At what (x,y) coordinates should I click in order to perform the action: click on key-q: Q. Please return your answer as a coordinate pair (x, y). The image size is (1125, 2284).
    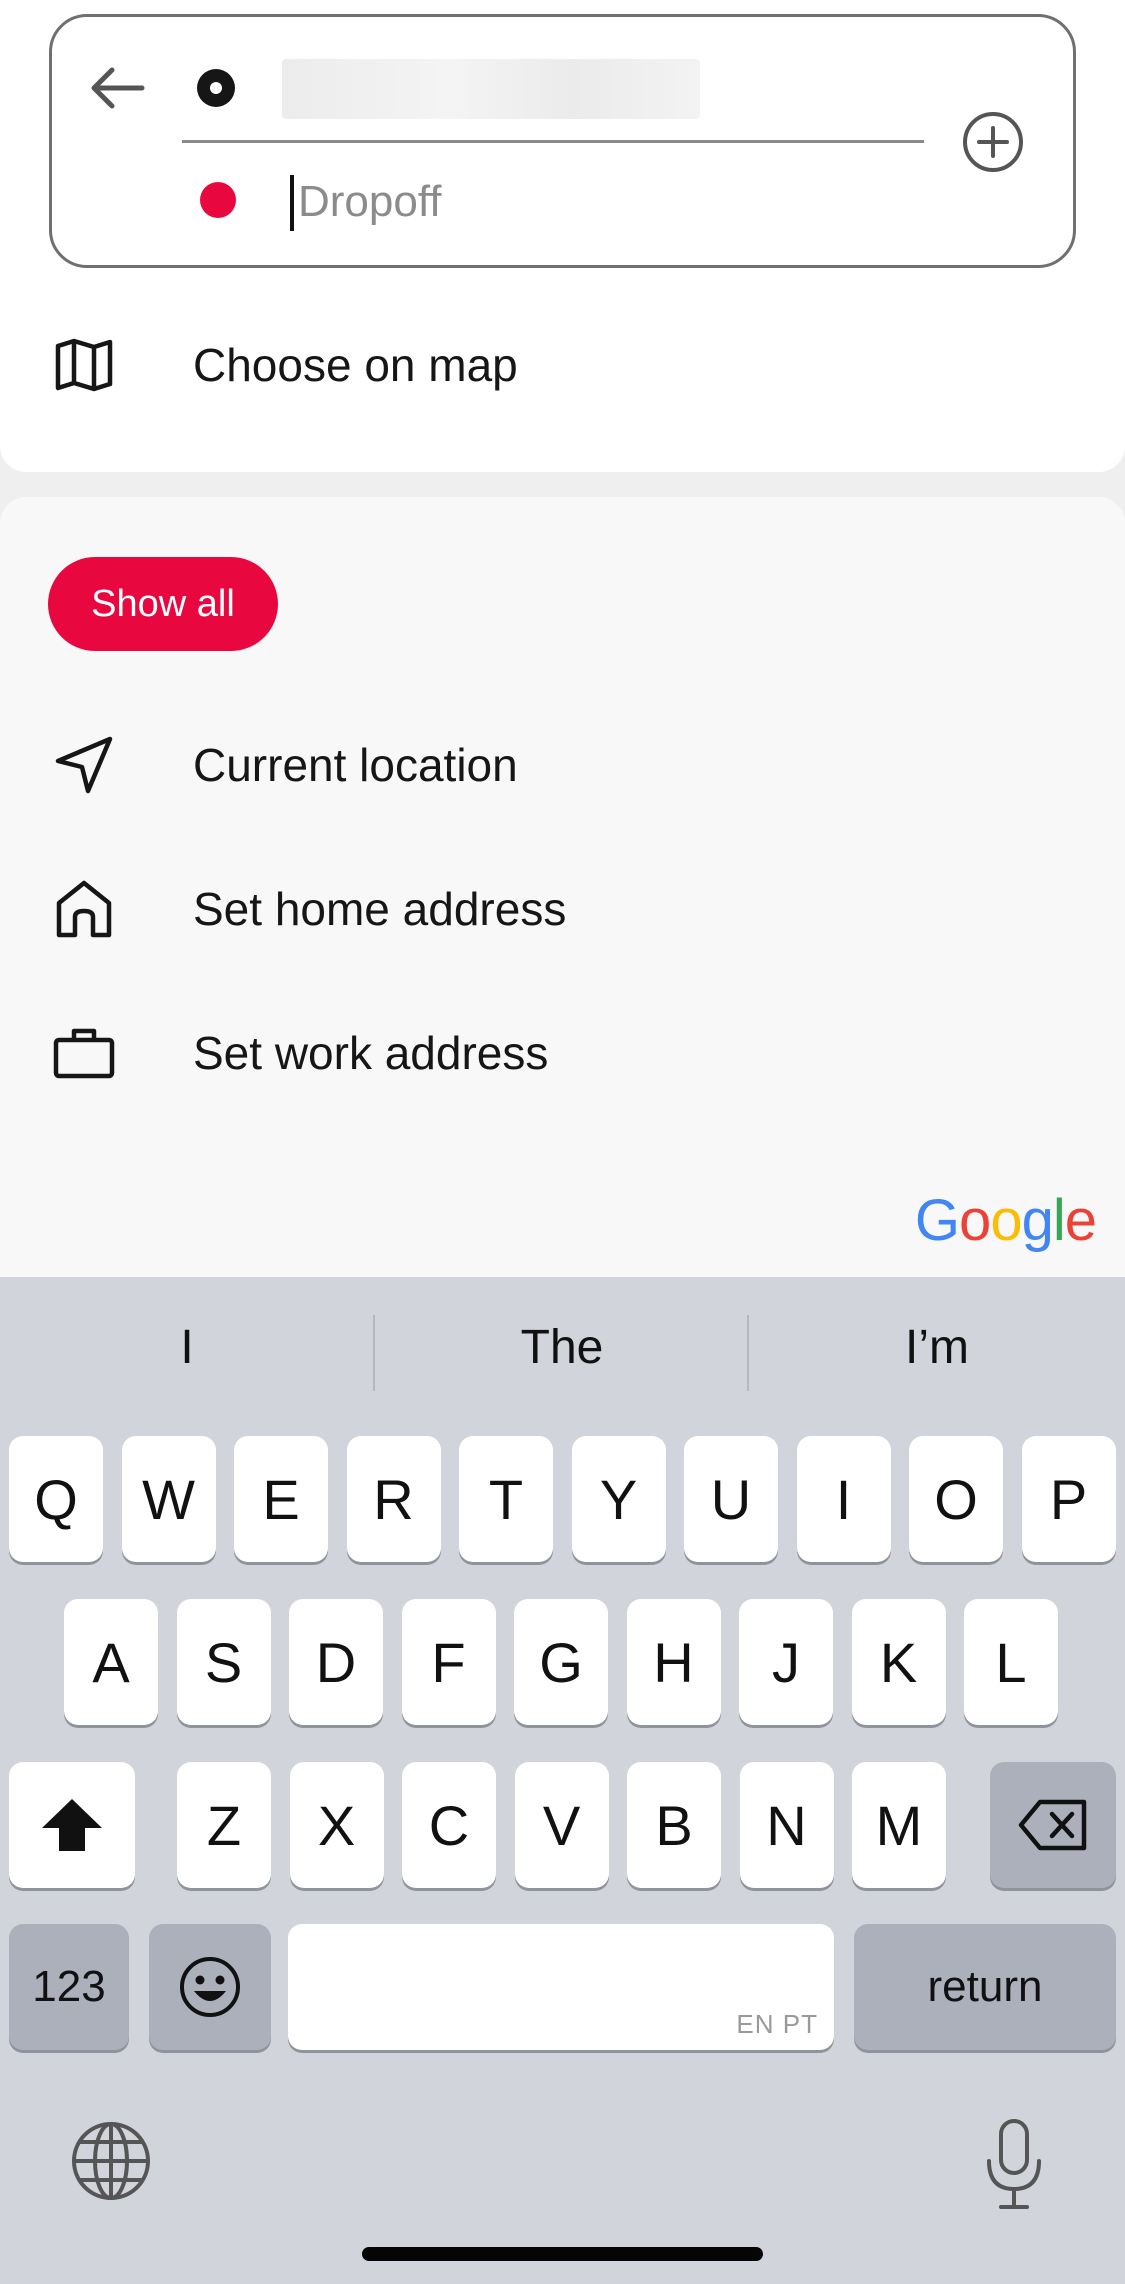
    Looking at the image, I should click on (56, 1499).